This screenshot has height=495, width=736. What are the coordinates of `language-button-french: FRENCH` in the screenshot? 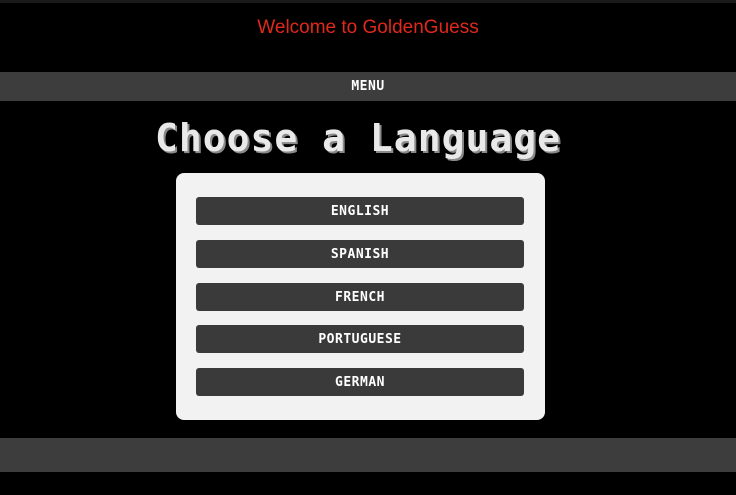 It's located at (360, 297).